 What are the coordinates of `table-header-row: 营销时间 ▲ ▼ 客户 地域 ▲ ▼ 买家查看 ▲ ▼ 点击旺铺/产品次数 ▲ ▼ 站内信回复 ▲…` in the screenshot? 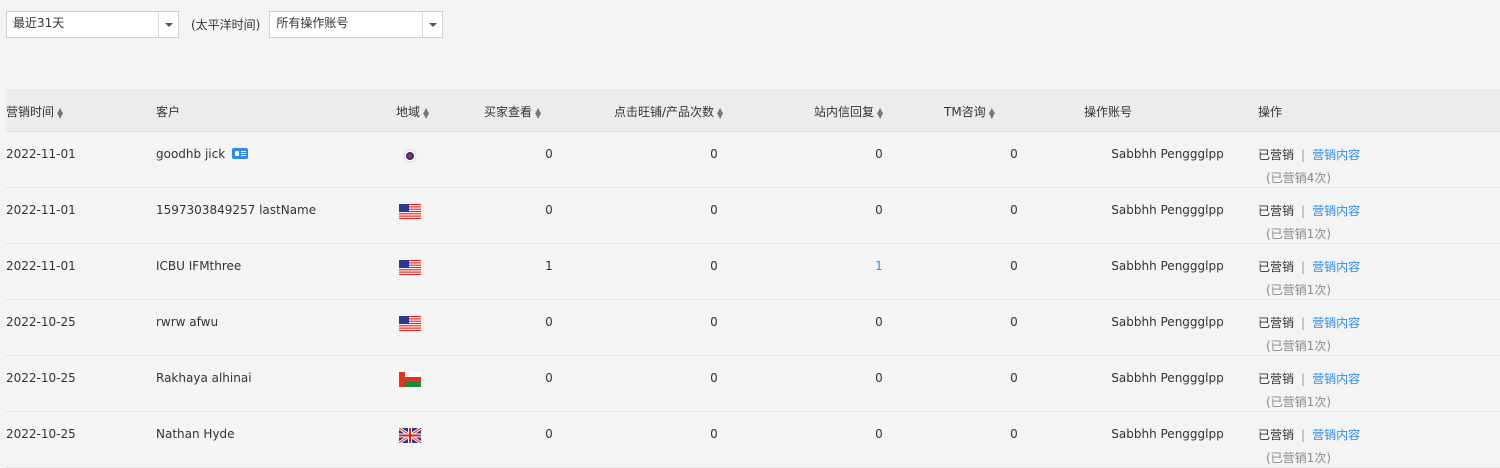 It's located at (753, 111).